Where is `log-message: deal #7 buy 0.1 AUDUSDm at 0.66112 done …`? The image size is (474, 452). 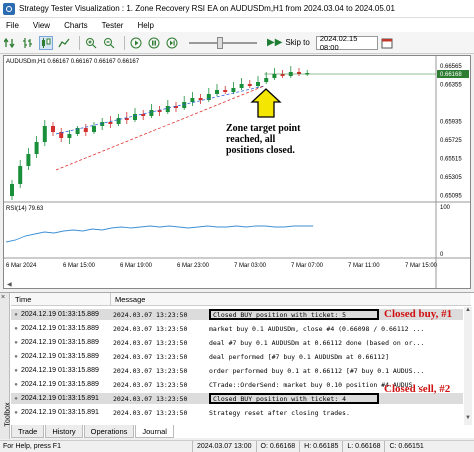 log-message: deal #7 buy 0.1 AUDUSDm at 0.66112 done … is located at coordinates (317, 342).